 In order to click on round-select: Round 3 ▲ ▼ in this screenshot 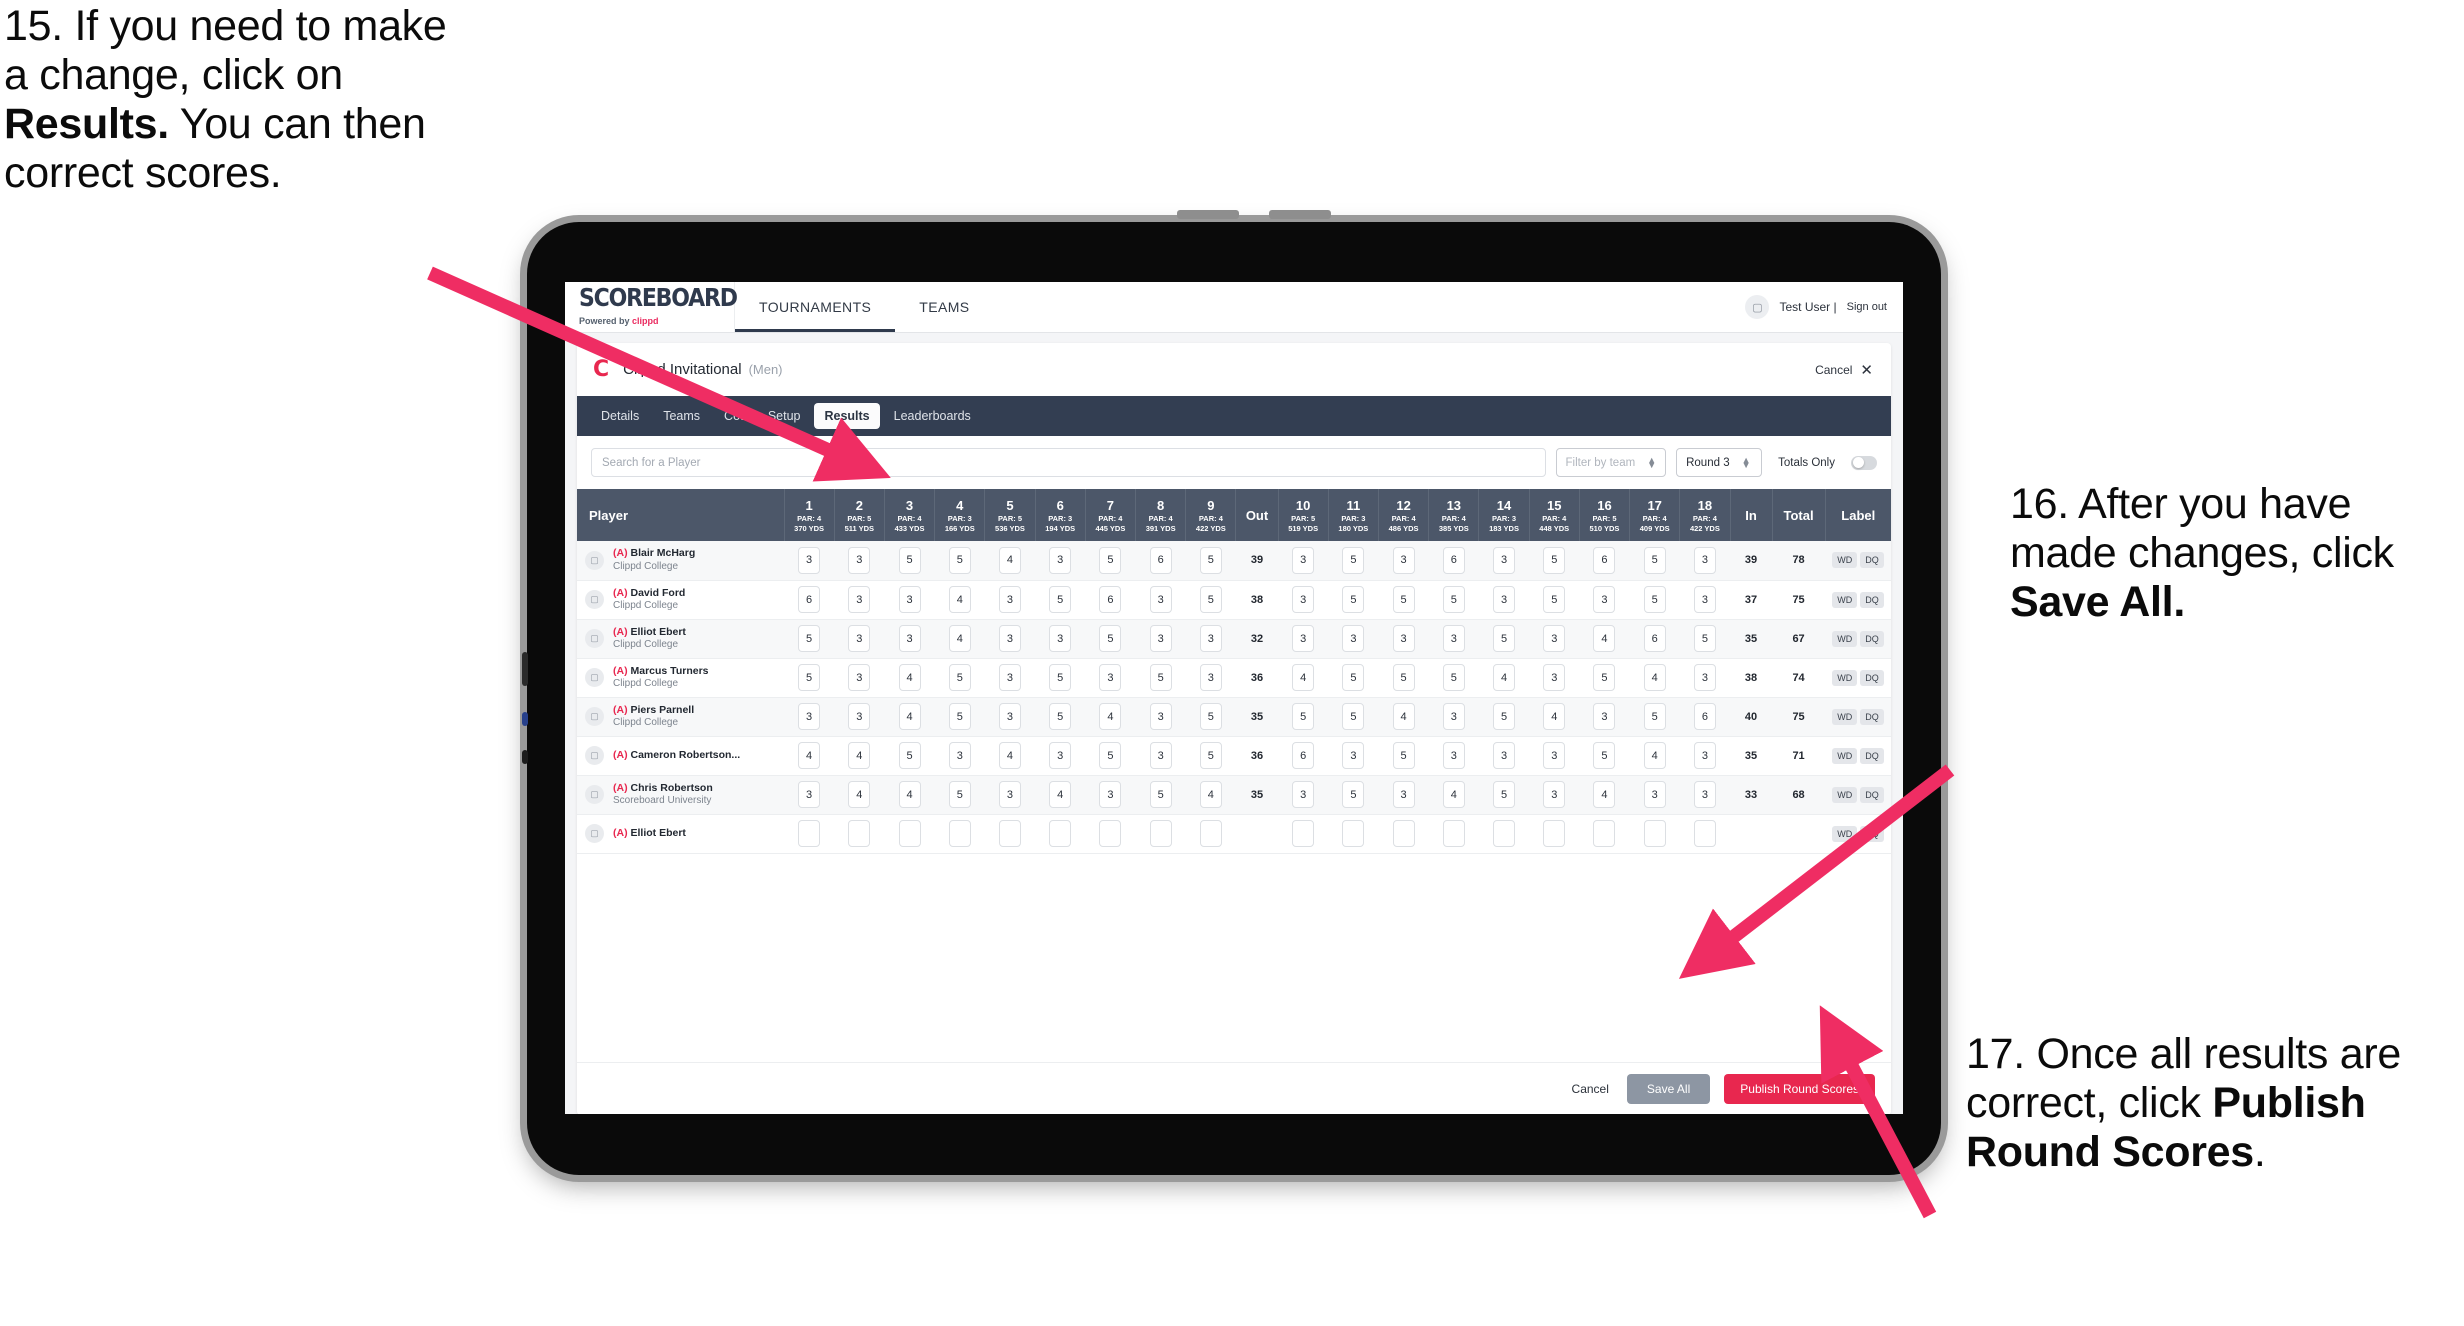, I will do `click(1719, 462)`.